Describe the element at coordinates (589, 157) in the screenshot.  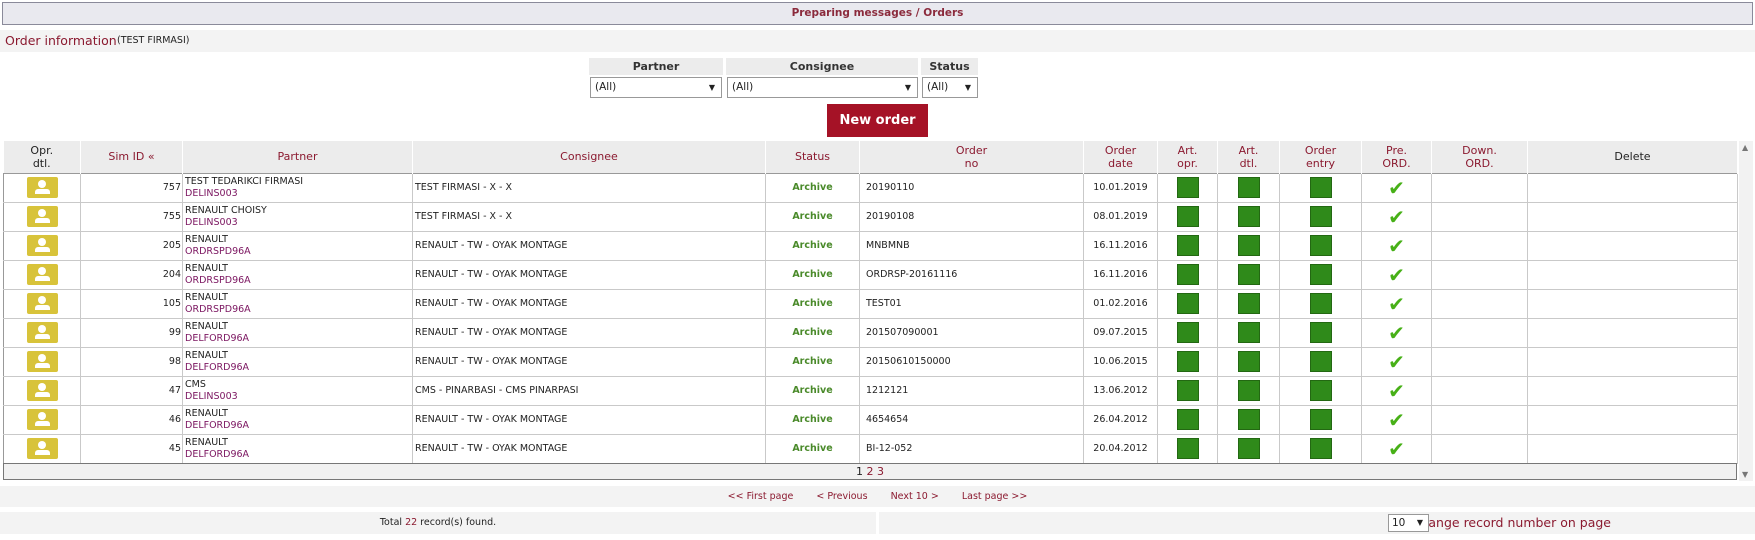
I see `col-consignee: Consignee` at that location.